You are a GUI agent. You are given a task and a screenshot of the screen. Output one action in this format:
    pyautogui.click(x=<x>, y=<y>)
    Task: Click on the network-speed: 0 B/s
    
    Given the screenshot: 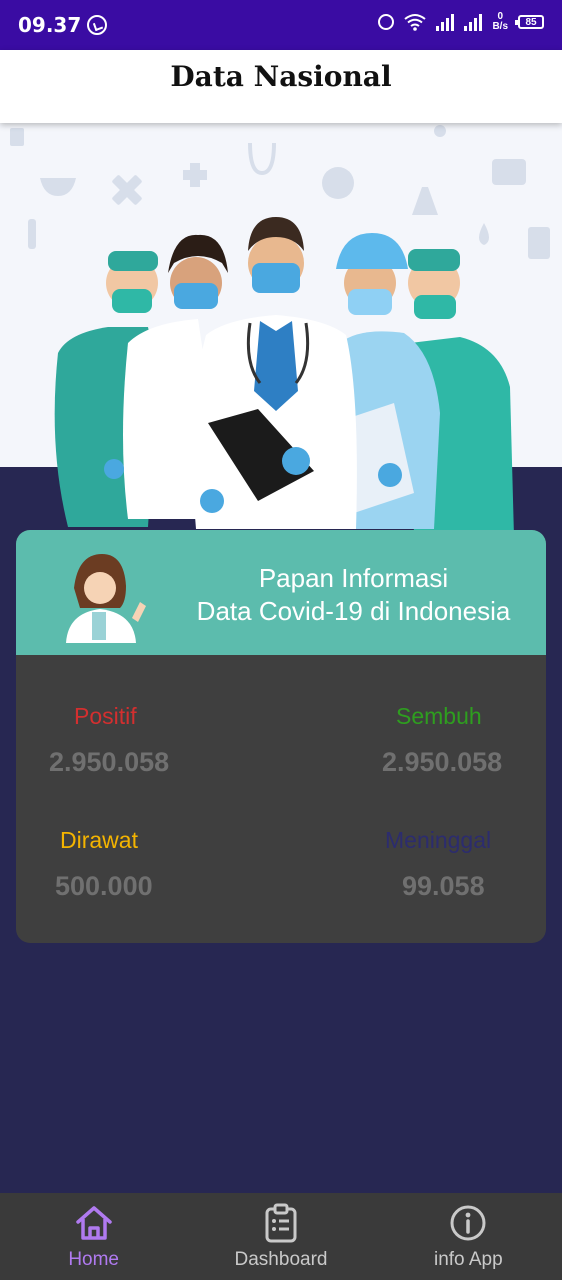 What is the action you would take?
    pyautogui.click(x=500, y=21)
    